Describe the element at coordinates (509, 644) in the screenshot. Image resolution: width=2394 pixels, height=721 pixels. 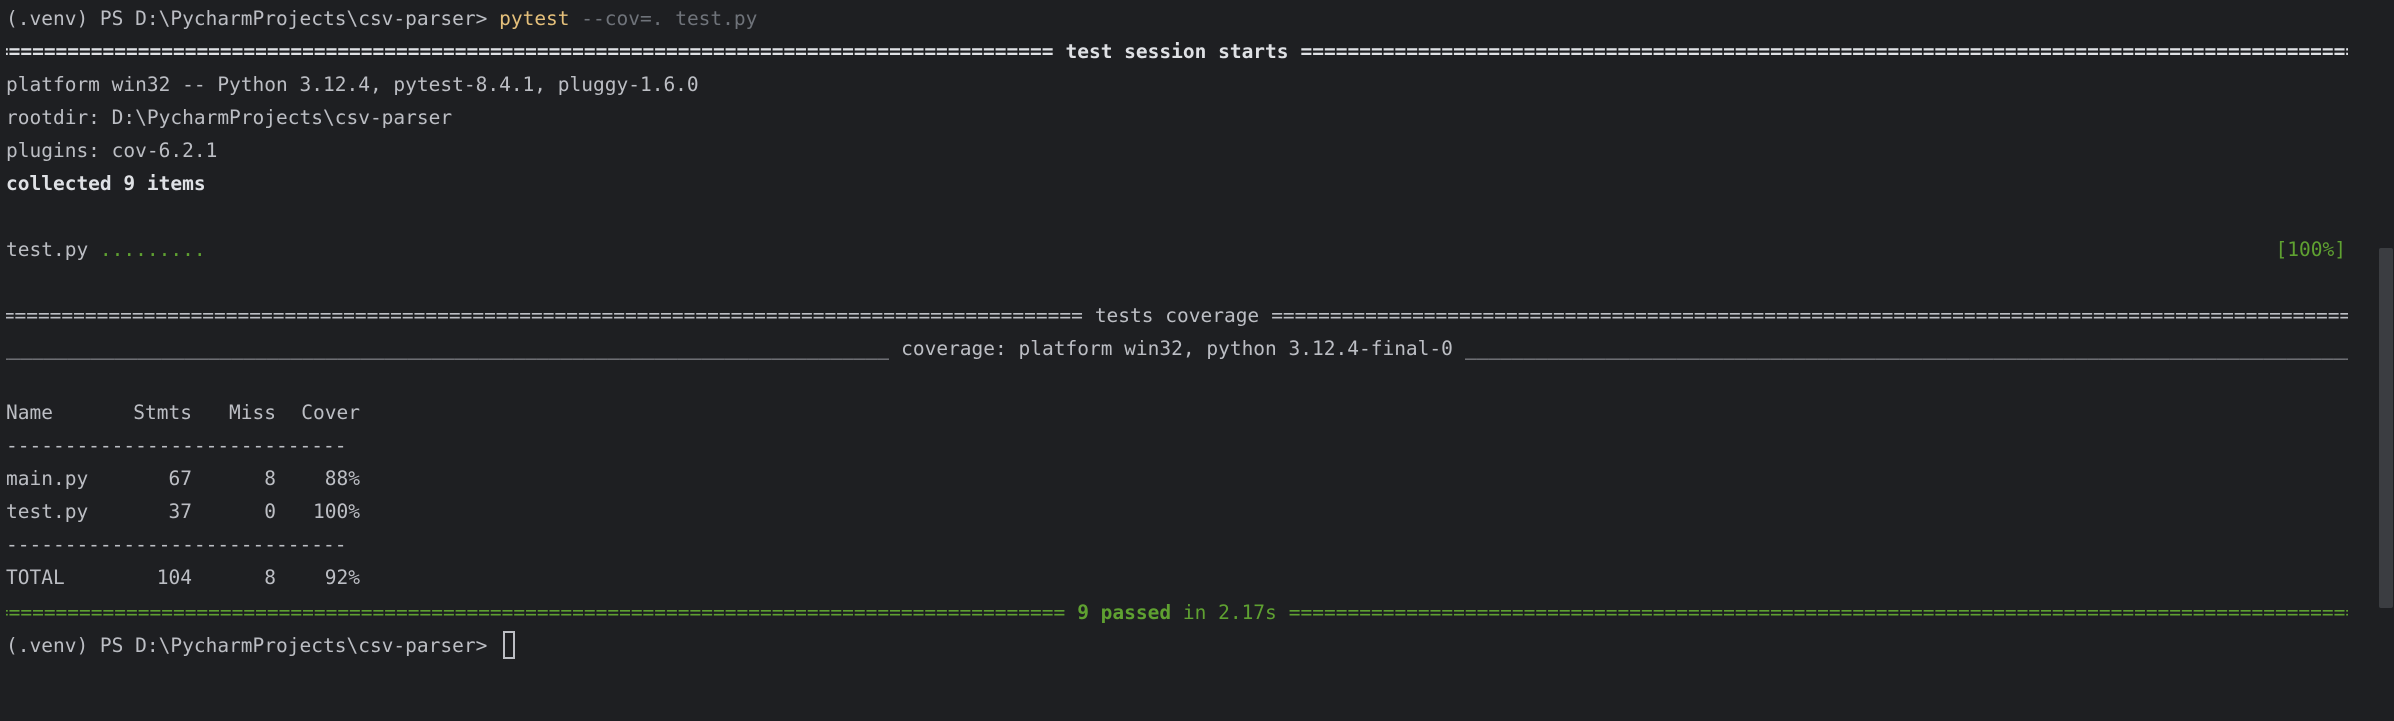
I see `text-cursor` at that location.